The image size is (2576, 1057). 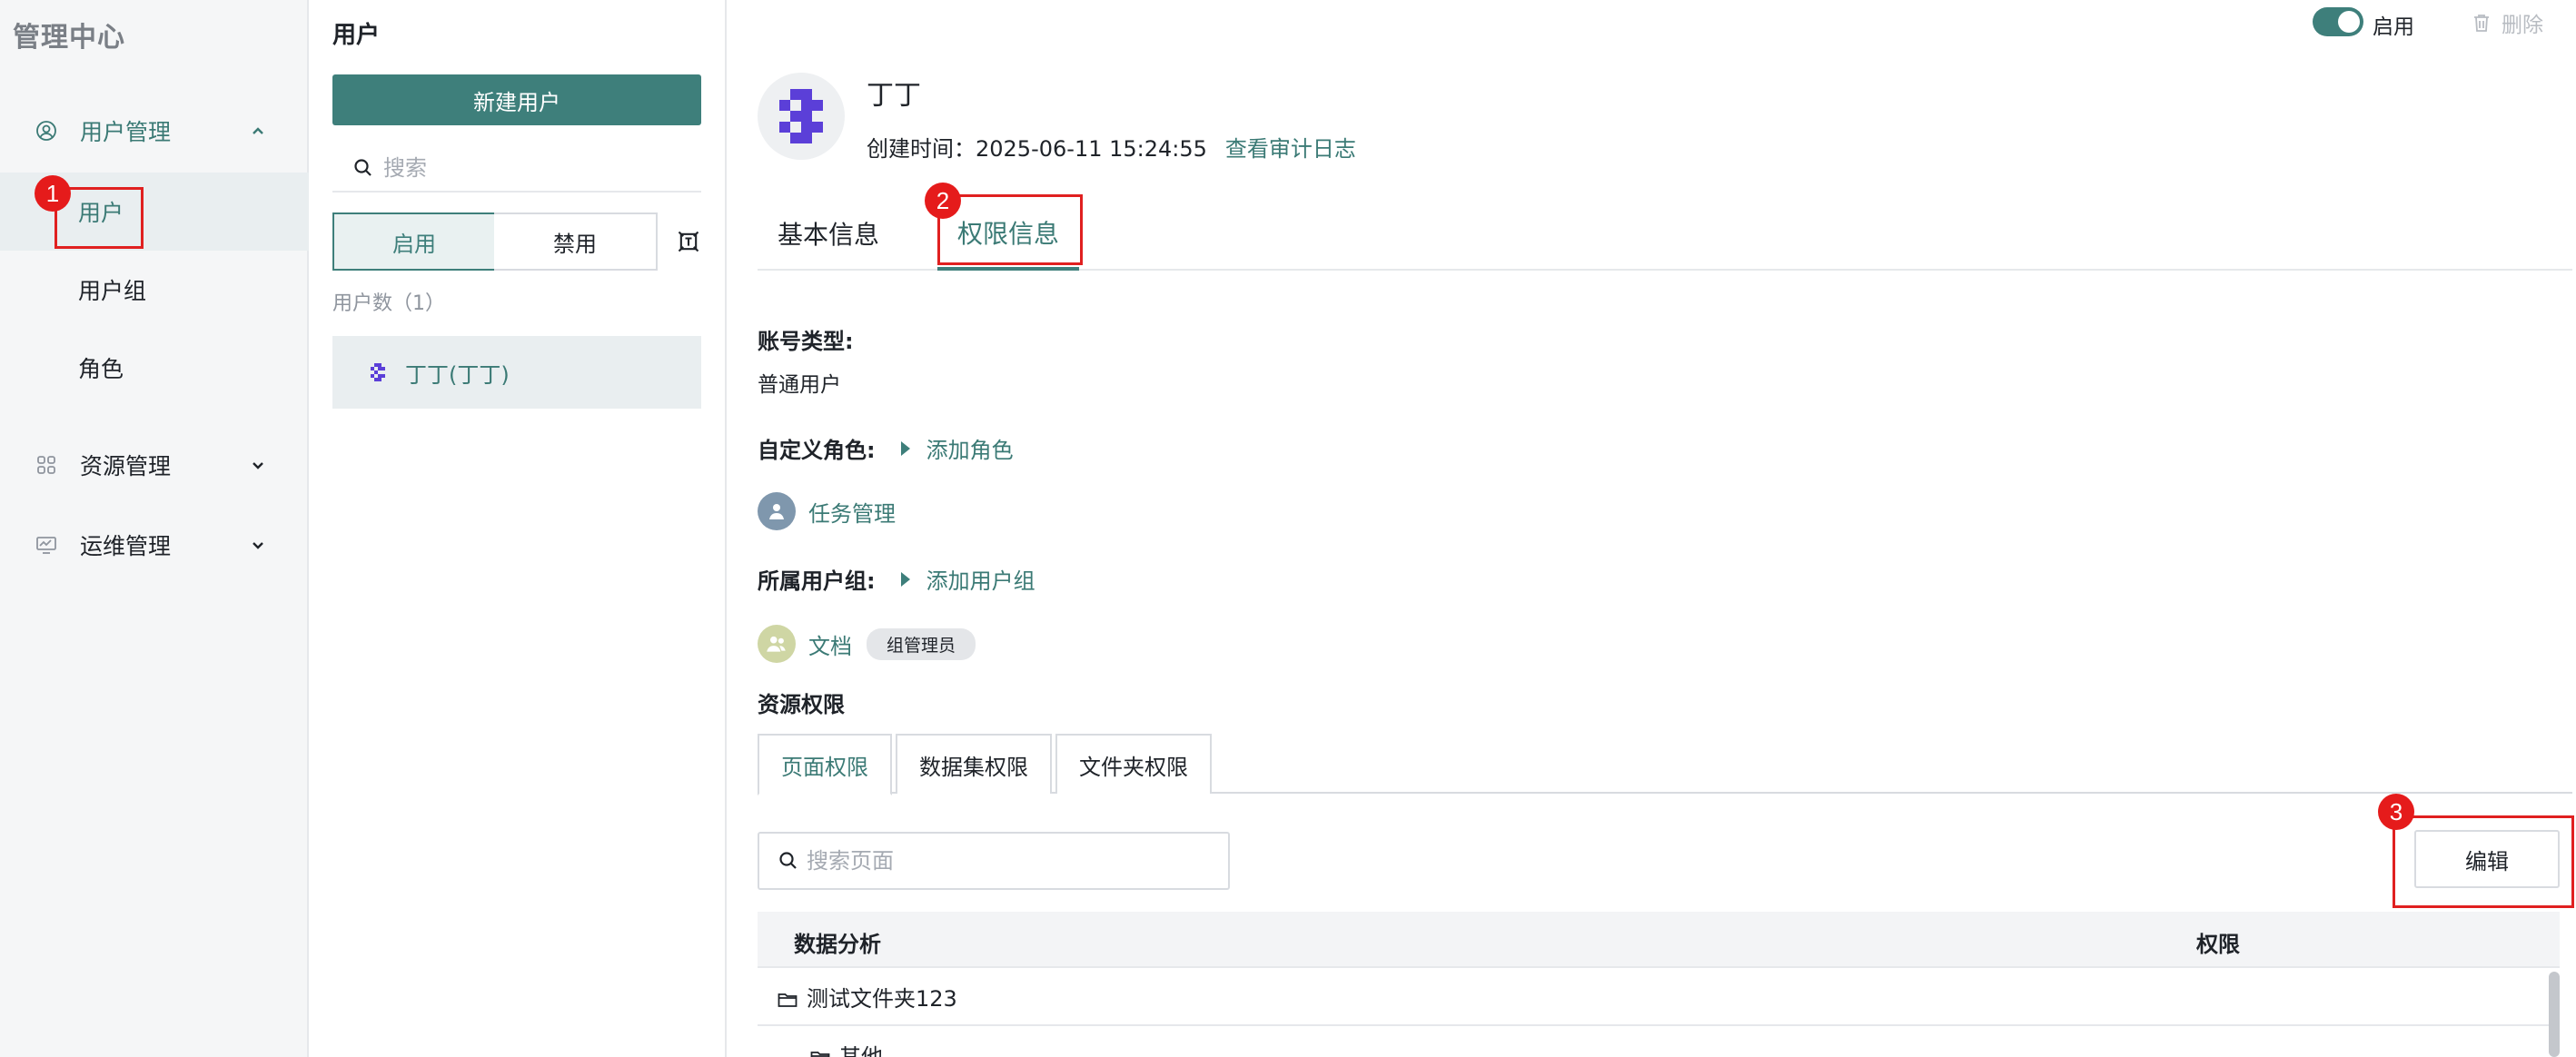 I want to click on table-row: 其他, so click(x=1659, y=1041).